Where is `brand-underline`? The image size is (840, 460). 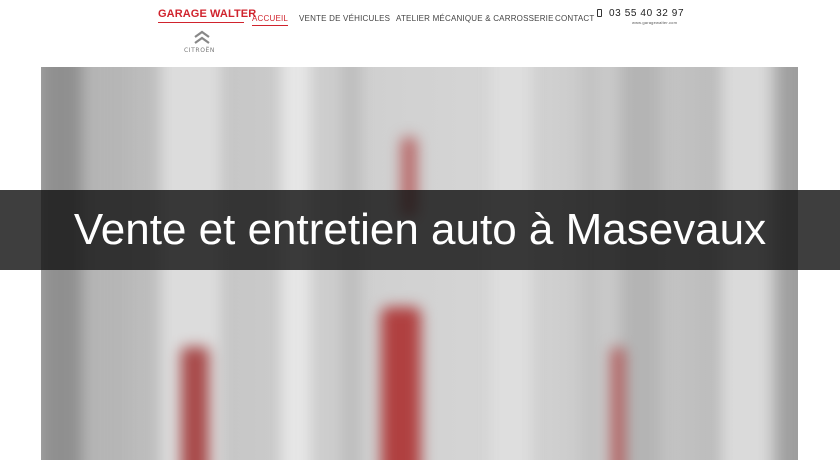 brand-underline is located at coordinates (201, 22).